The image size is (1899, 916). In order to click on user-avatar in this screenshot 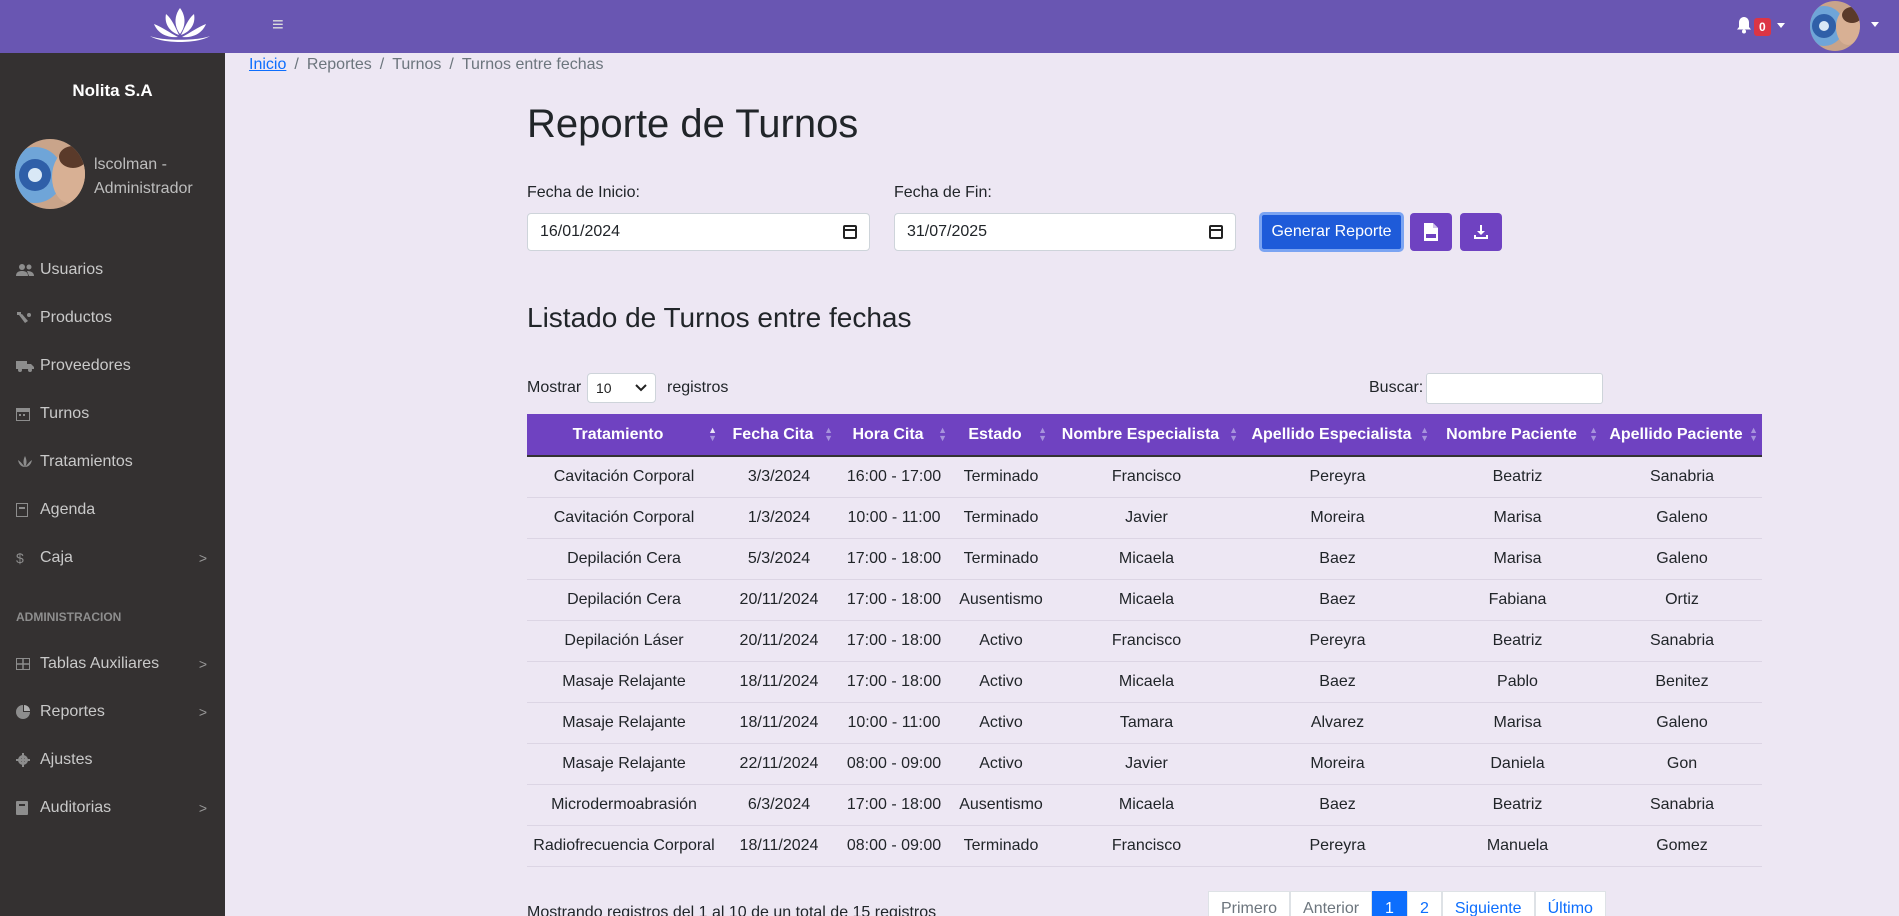, I will do `click(1835, 26)`.